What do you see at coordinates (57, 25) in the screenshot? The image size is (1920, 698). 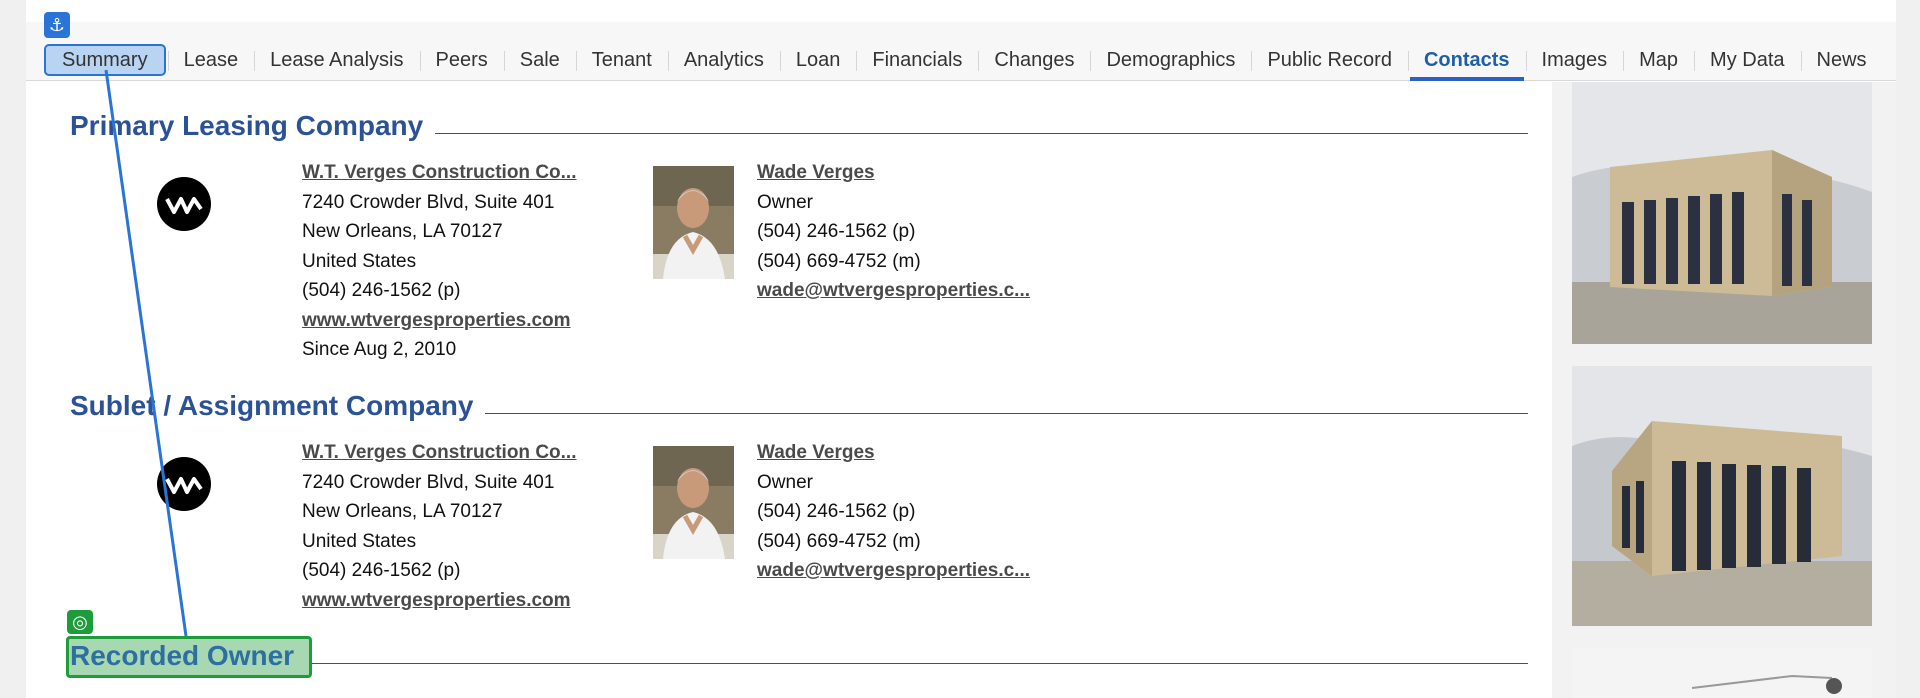 I see `anchor-icon: ⚓` at bounding box center [57, 25].